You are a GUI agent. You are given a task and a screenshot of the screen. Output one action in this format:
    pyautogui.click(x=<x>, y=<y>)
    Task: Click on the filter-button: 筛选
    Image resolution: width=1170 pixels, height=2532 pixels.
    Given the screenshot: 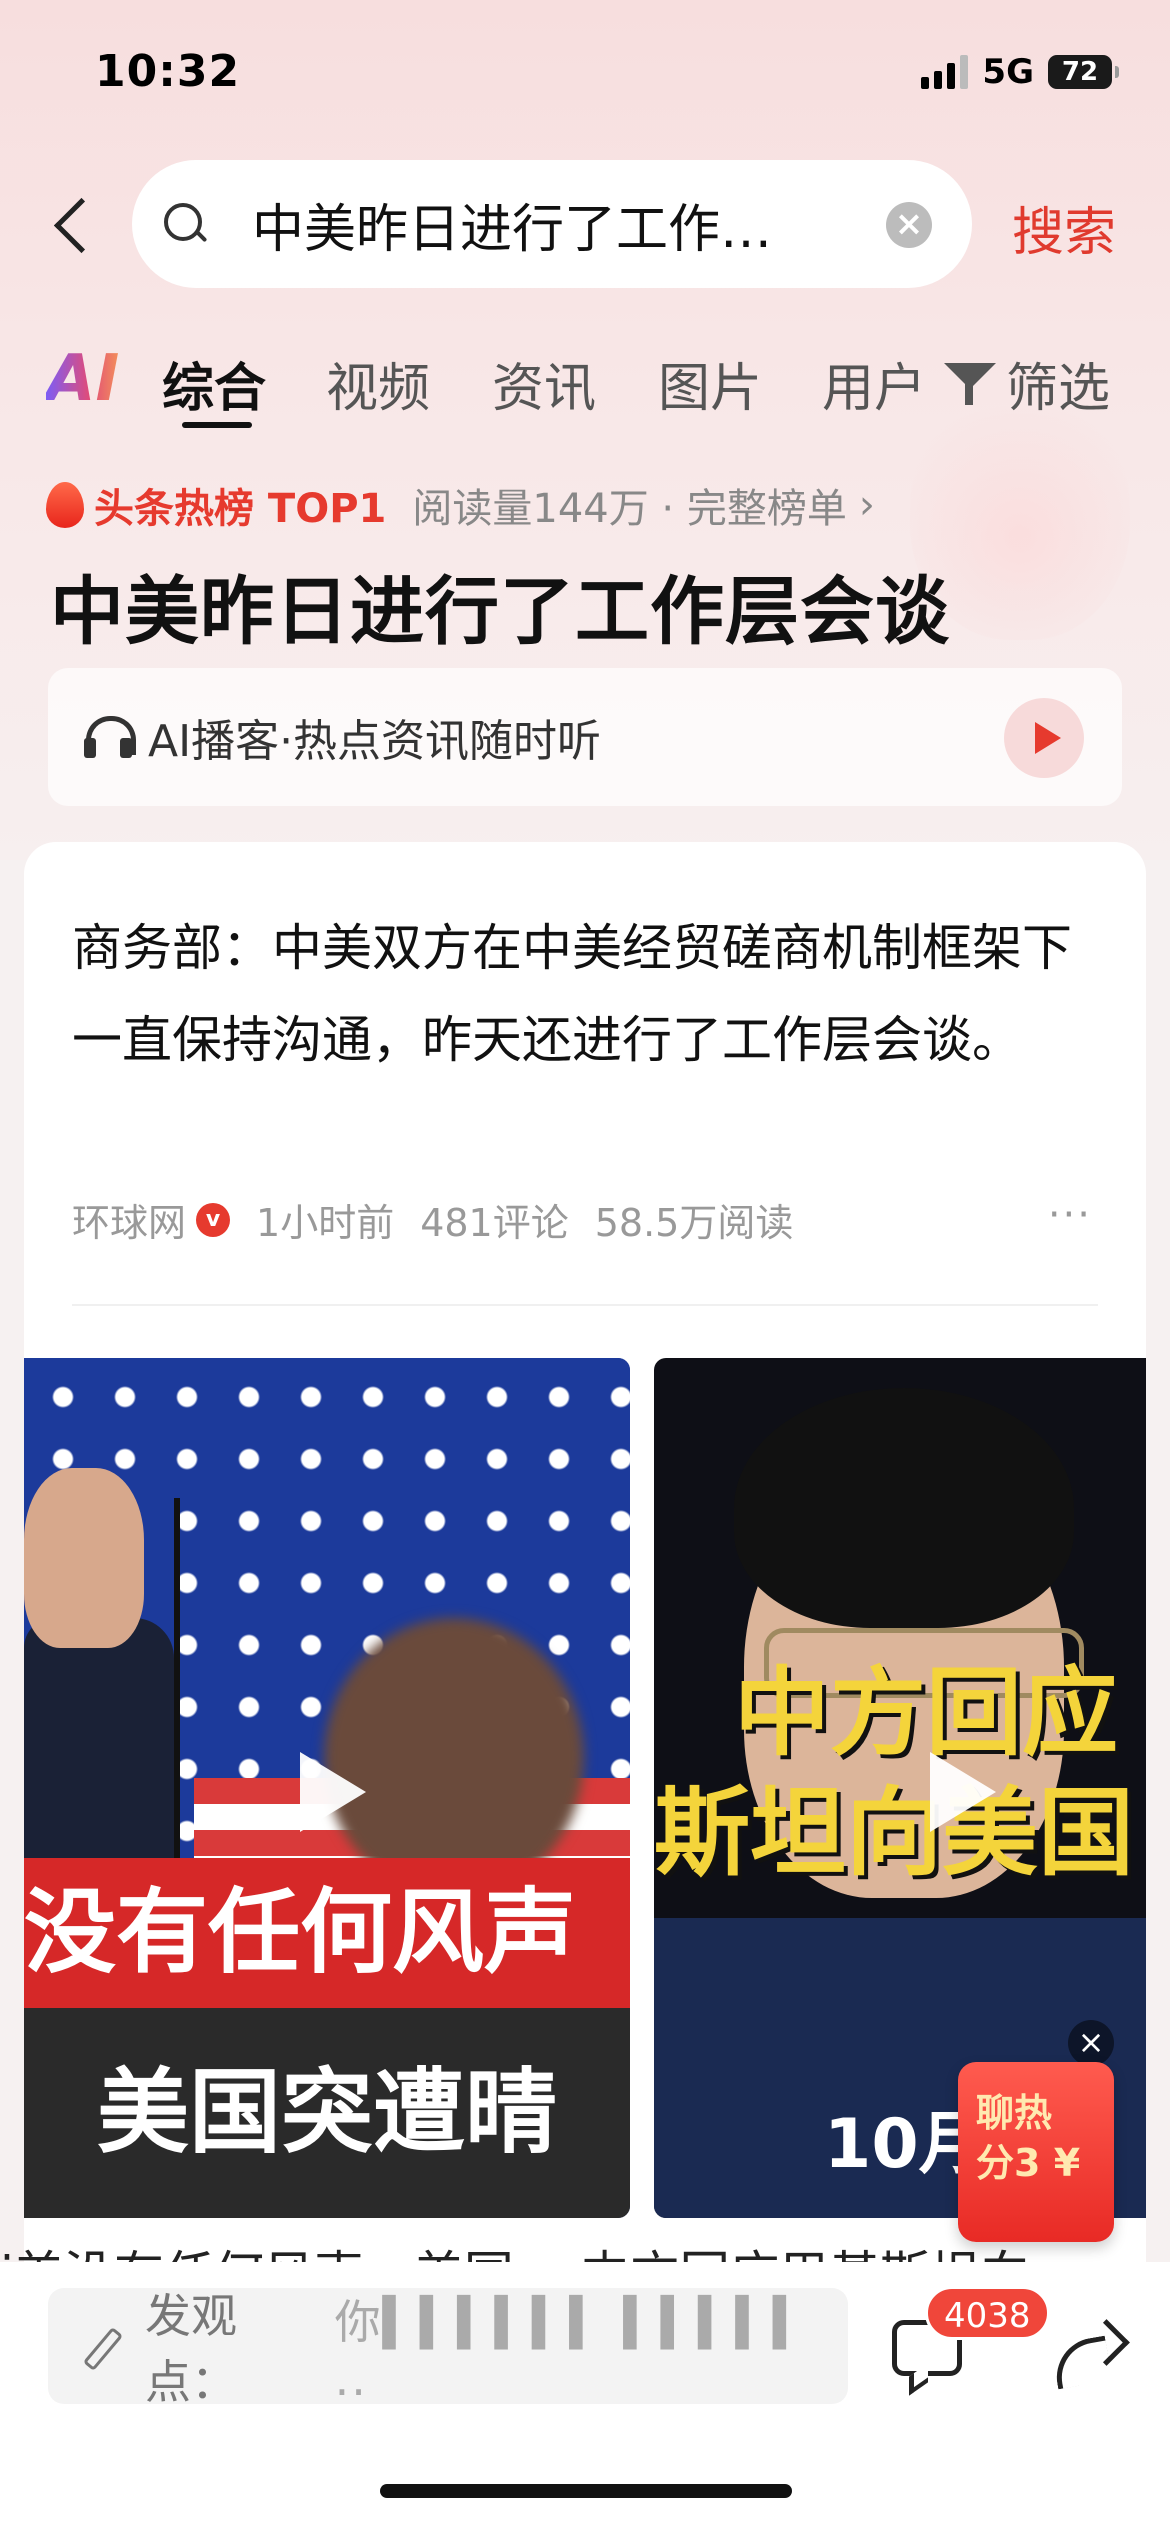 What is the action you would take?
    pyautogui.click(x=1026, y=383)
    